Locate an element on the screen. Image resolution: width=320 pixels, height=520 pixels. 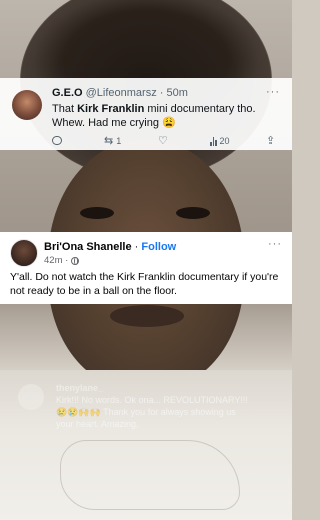
fb-more-button: ··· is located at coordinates (275, 244).